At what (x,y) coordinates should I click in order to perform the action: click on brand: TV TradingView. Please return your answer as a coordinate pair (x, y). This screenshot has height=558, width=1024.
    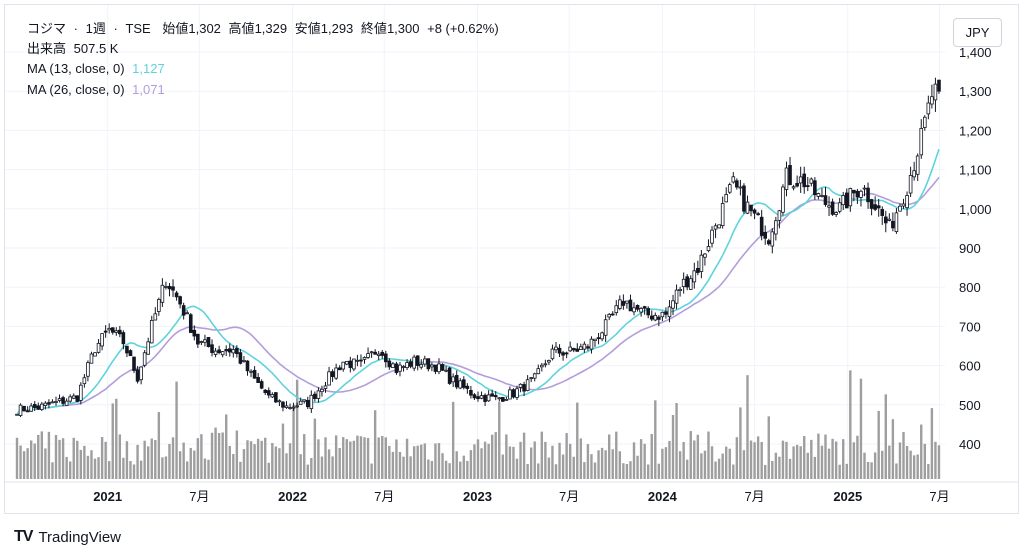
    Looking at the image, I should click on (67, 537).